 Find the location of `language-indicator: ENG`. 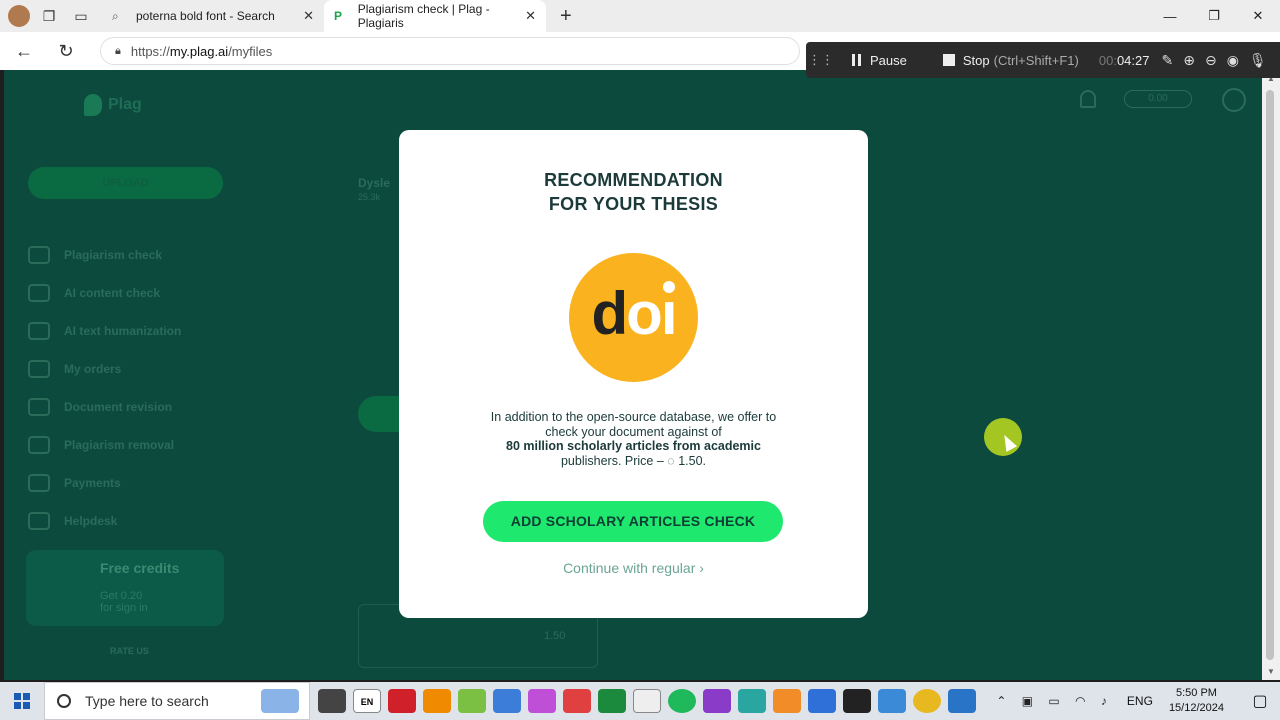

language-indicator: ENG is located at coordinates (1140, 701).